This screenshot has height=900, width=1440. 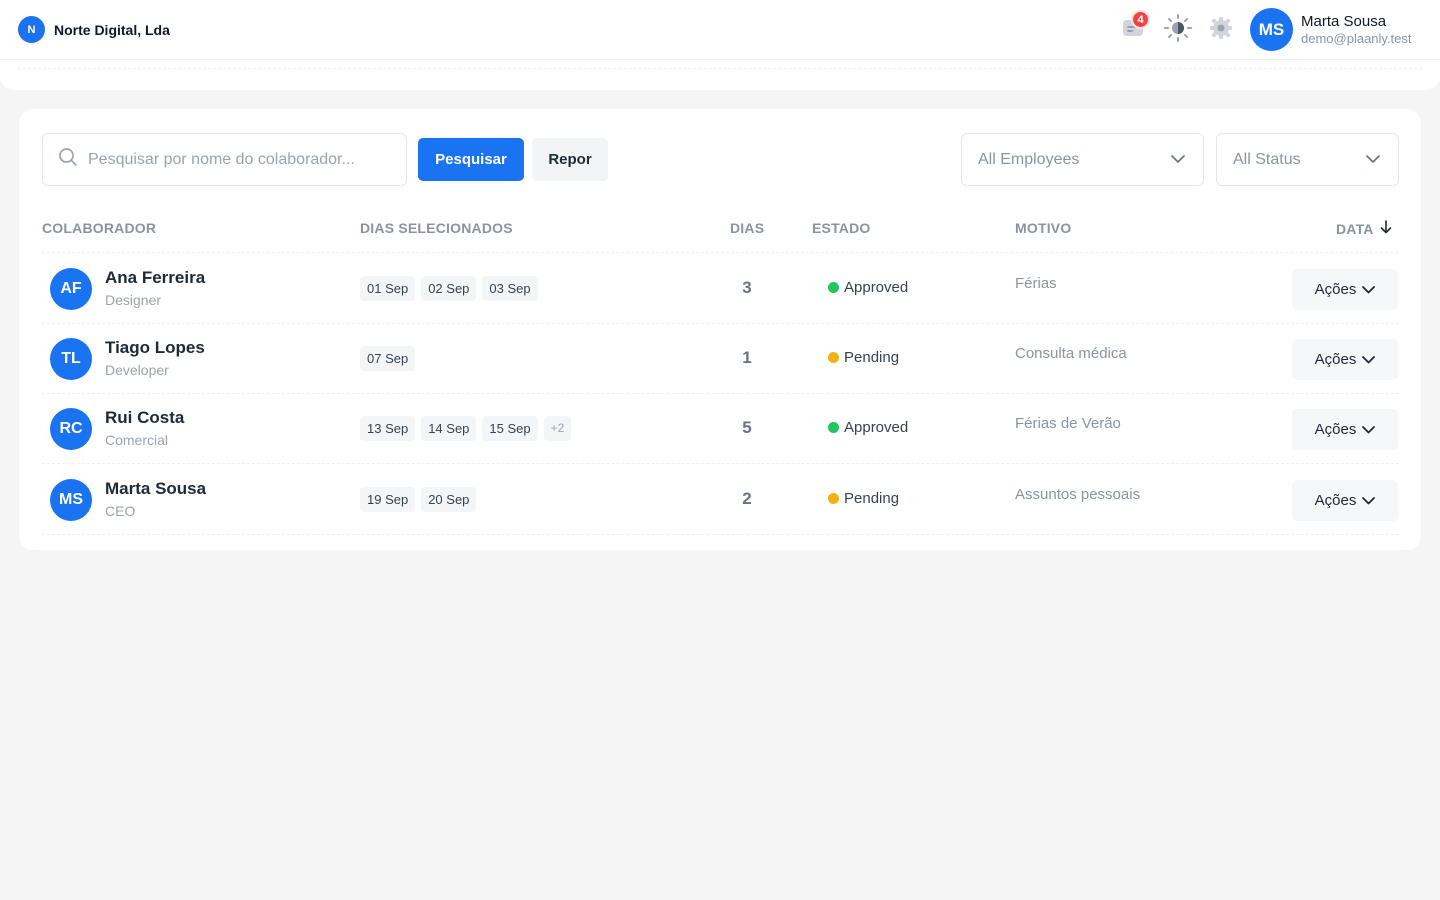 I want to click on days-count: 2, so click(x=747, y=498).